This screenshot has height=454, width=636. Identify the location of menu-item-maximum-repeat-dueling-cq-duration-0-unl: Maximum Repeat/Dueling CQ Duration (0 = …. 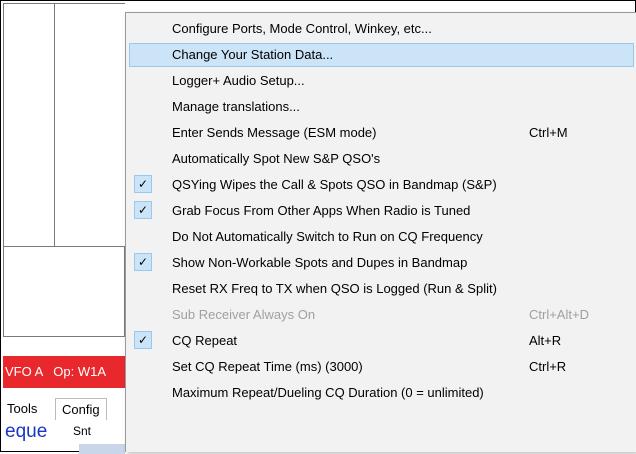
(381, 393).